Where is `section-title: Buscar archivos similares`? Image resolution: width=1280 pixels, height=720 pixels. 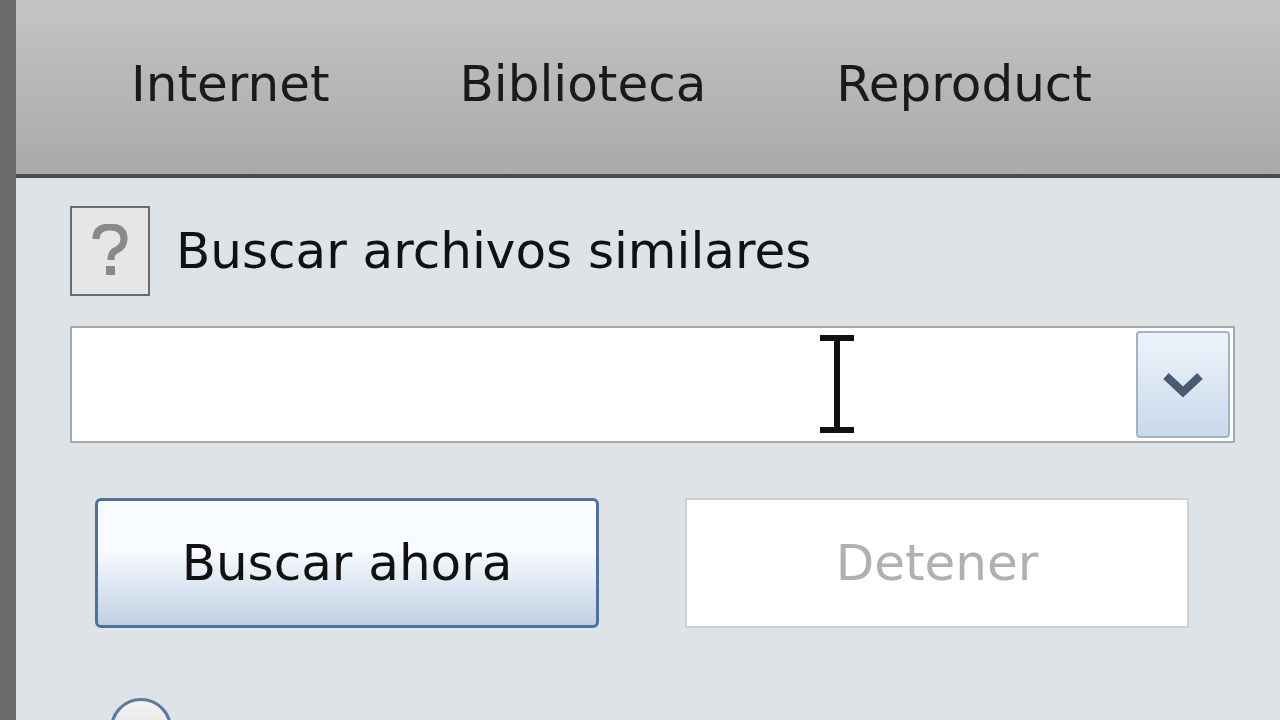
section-title: Buscar archivos similares is located at coordinates (494, 251).